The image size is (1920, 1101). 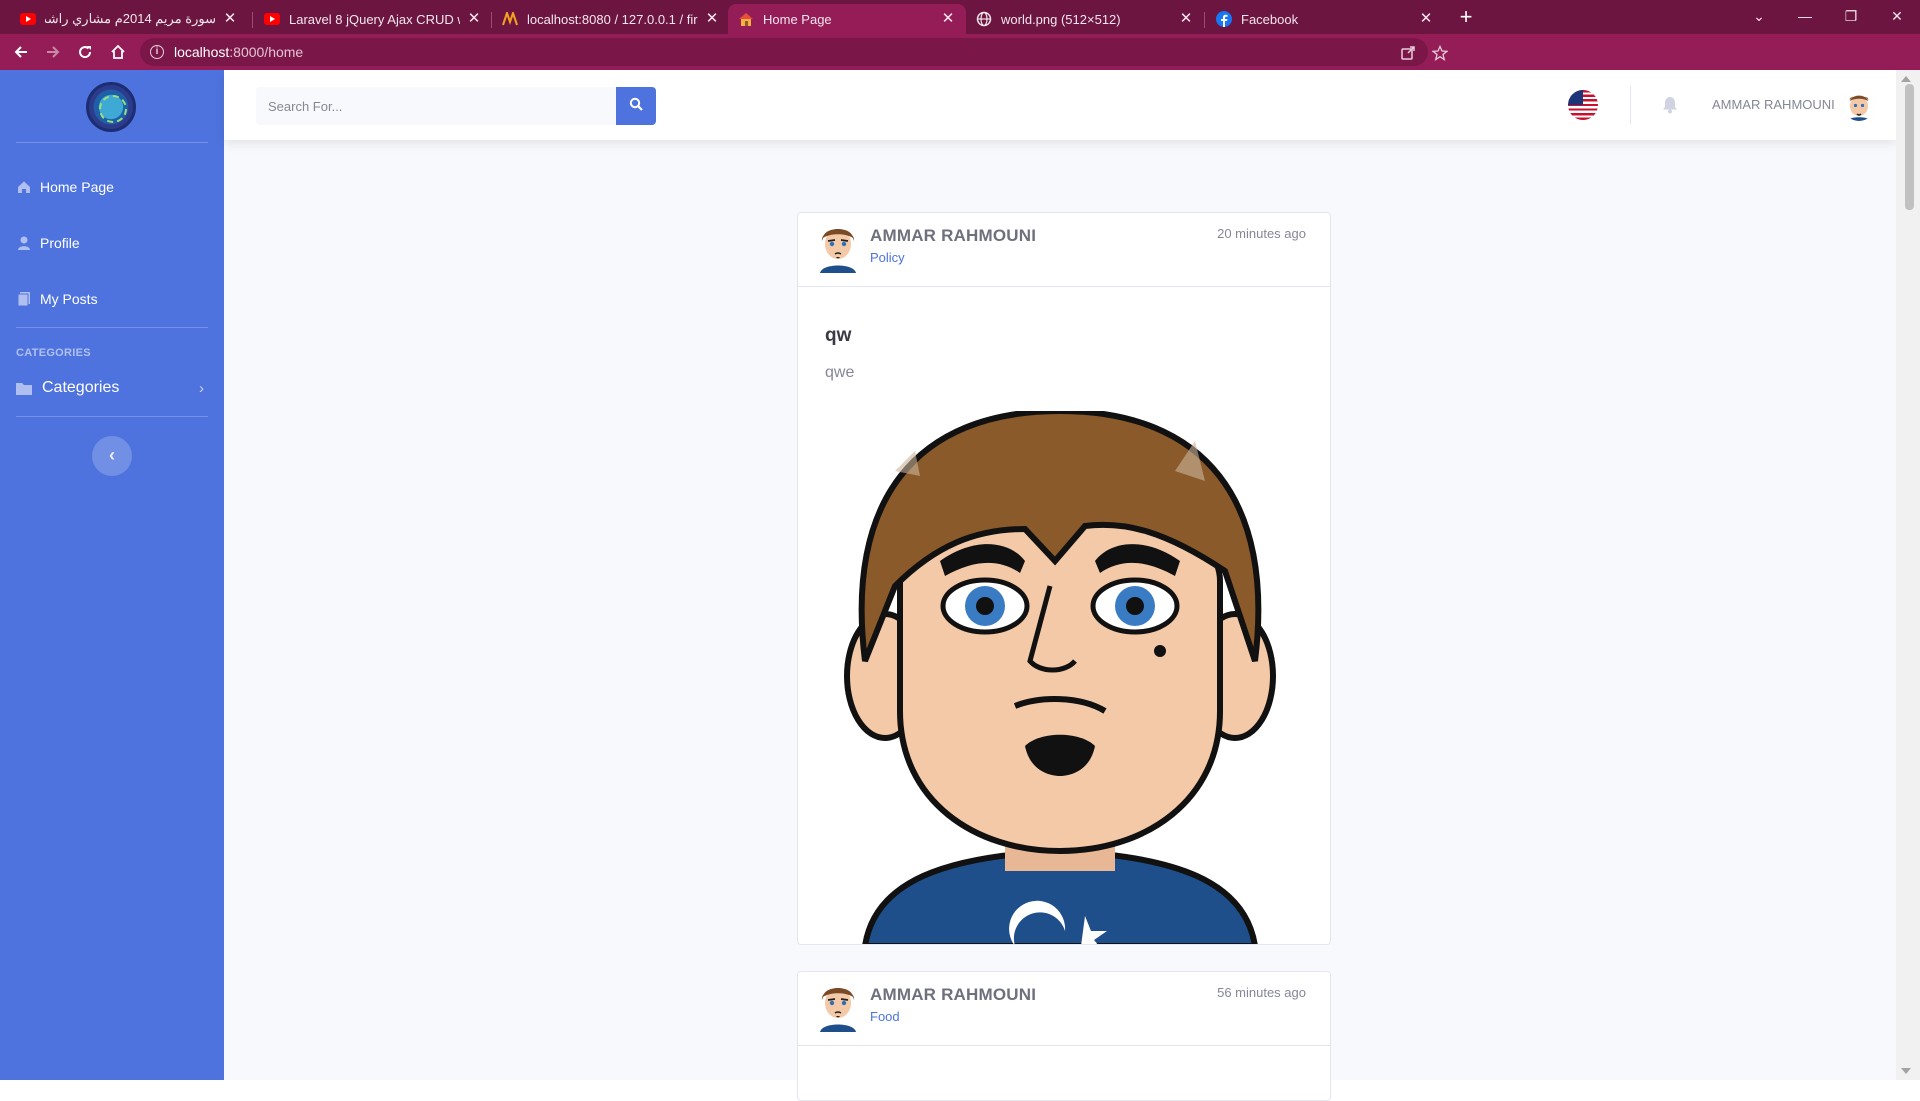 I want to click on user-icon, so click(x=24, y=243).